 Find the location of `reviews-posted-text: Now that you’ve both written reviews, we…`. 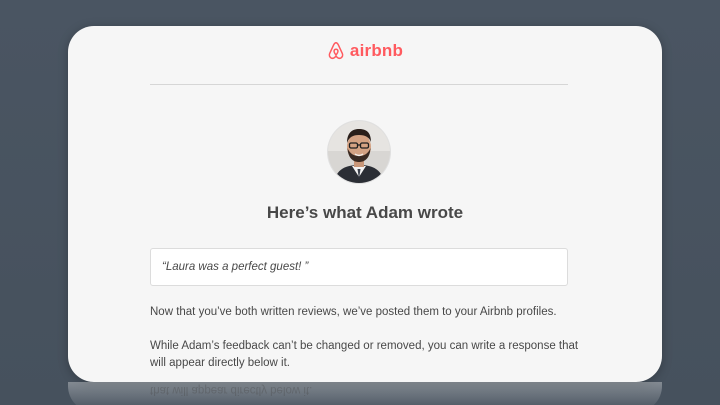

reviews-posted-text: Now that you’ve both written reviews, we… is located at coordinates (353, 312).